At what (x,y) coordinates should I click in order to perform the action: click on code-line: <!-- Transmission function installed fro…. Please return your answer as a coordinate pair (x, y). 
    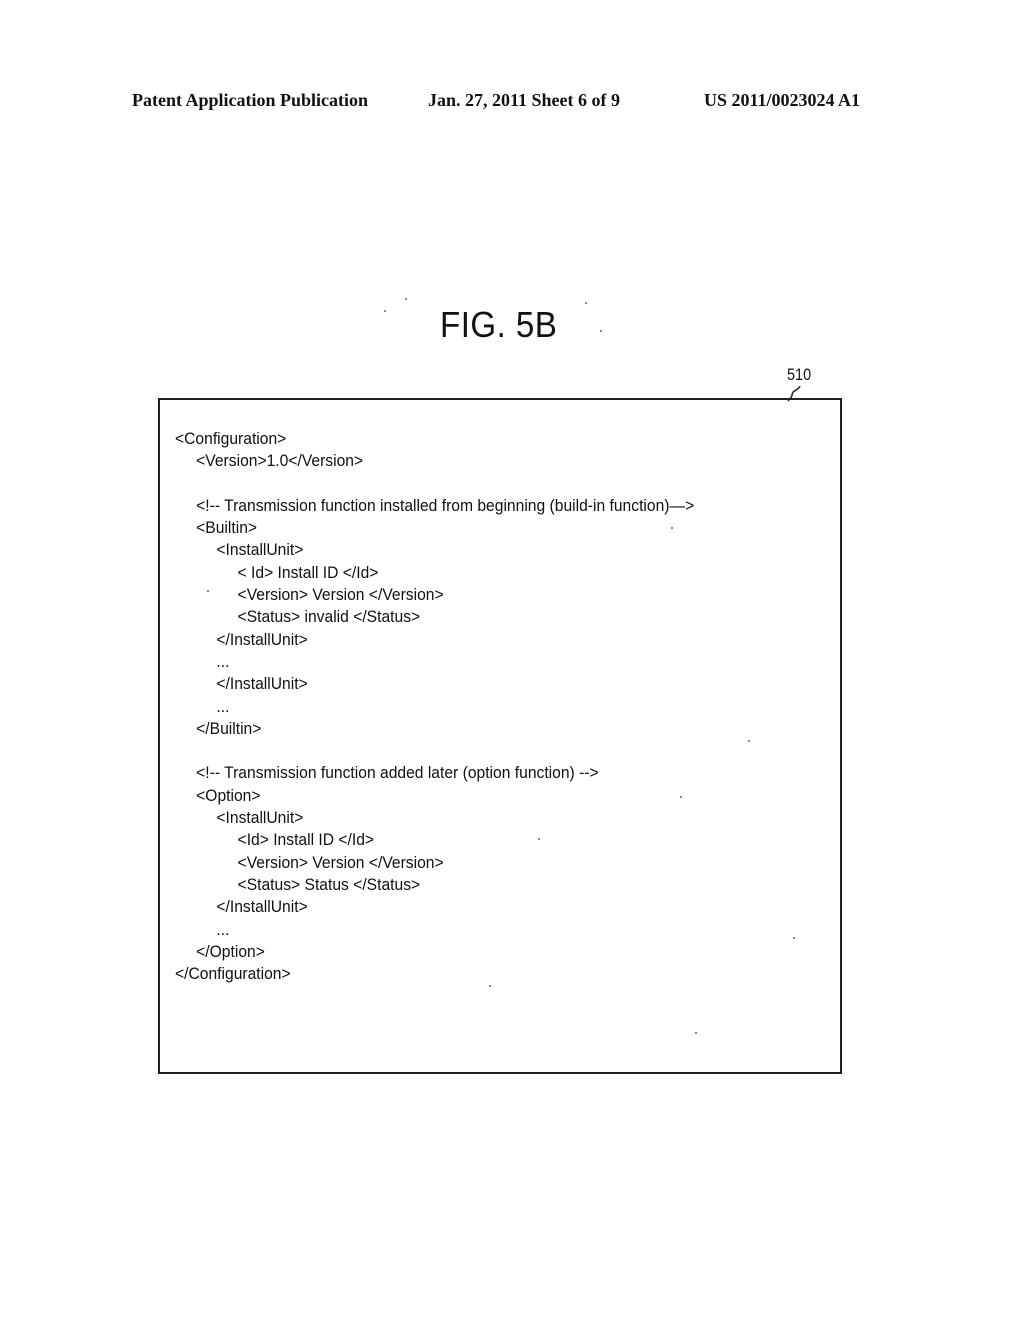
    Looking at the image, I should click on (445, 505).